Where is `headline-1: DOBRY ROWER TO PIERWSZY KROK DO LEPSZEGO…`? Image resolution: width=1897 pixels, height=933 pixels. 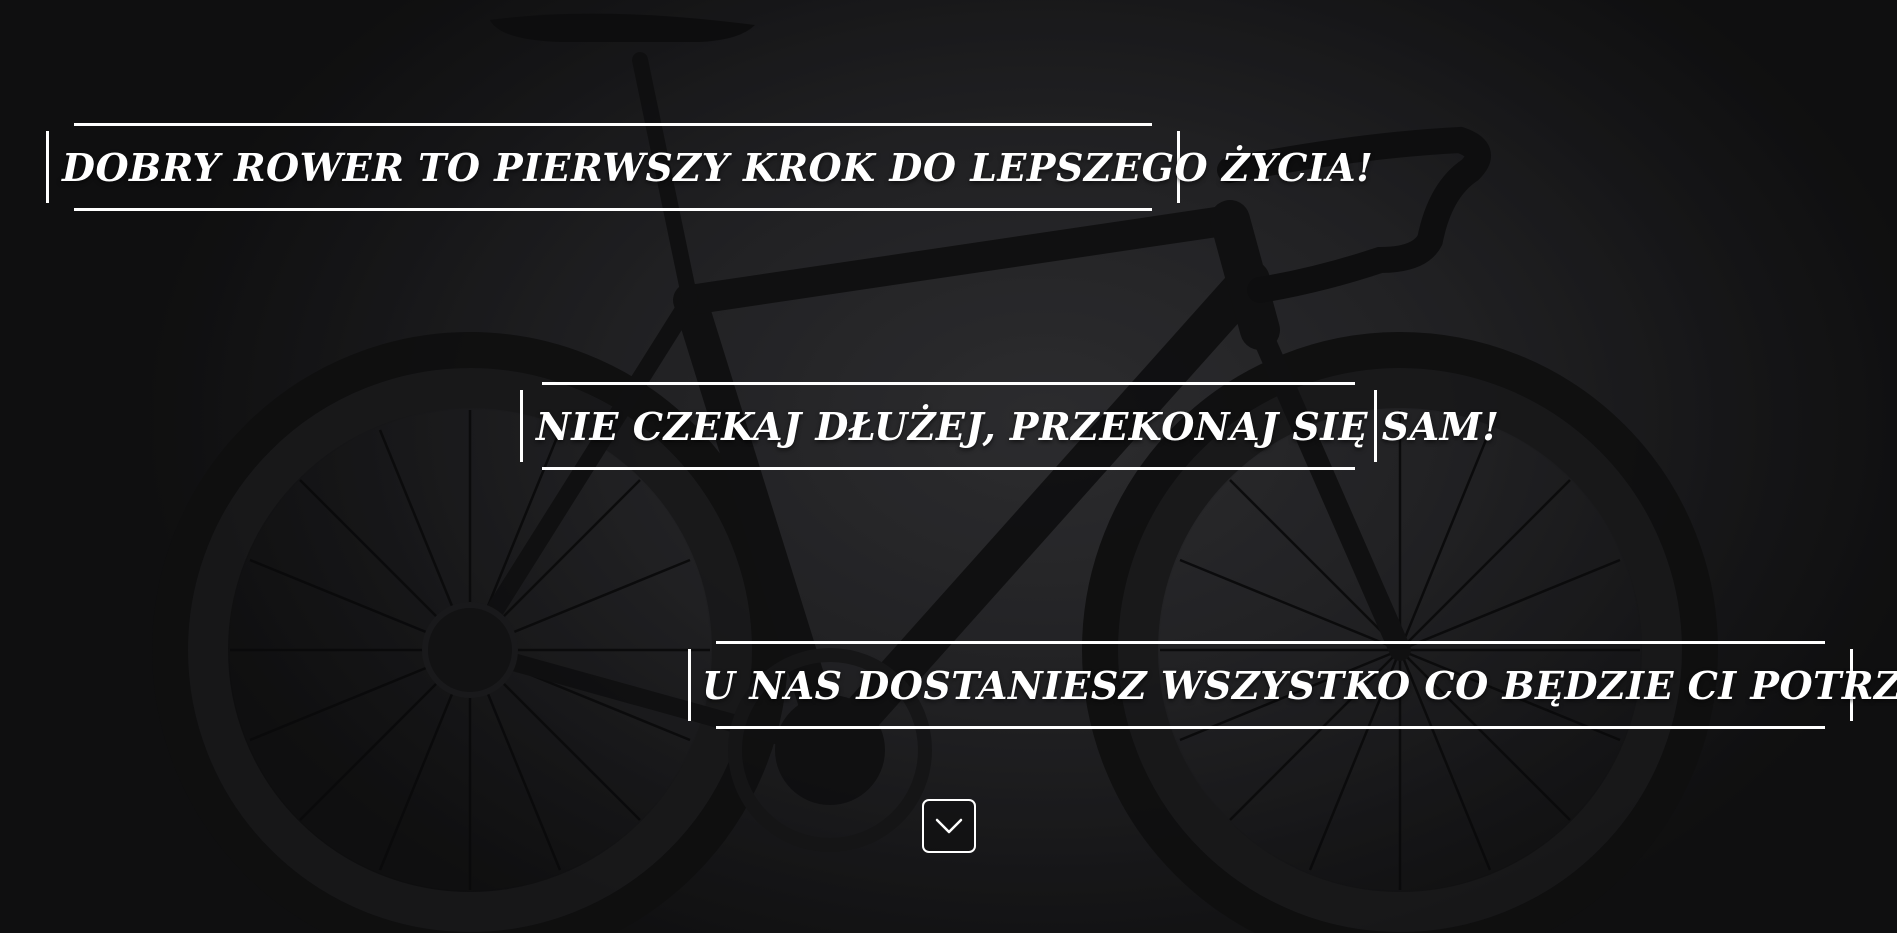
headline-1: DOBRY ROWER TO PIERWSZY KROK DO LEPSZEGO… is located at coordinates (709, 167).